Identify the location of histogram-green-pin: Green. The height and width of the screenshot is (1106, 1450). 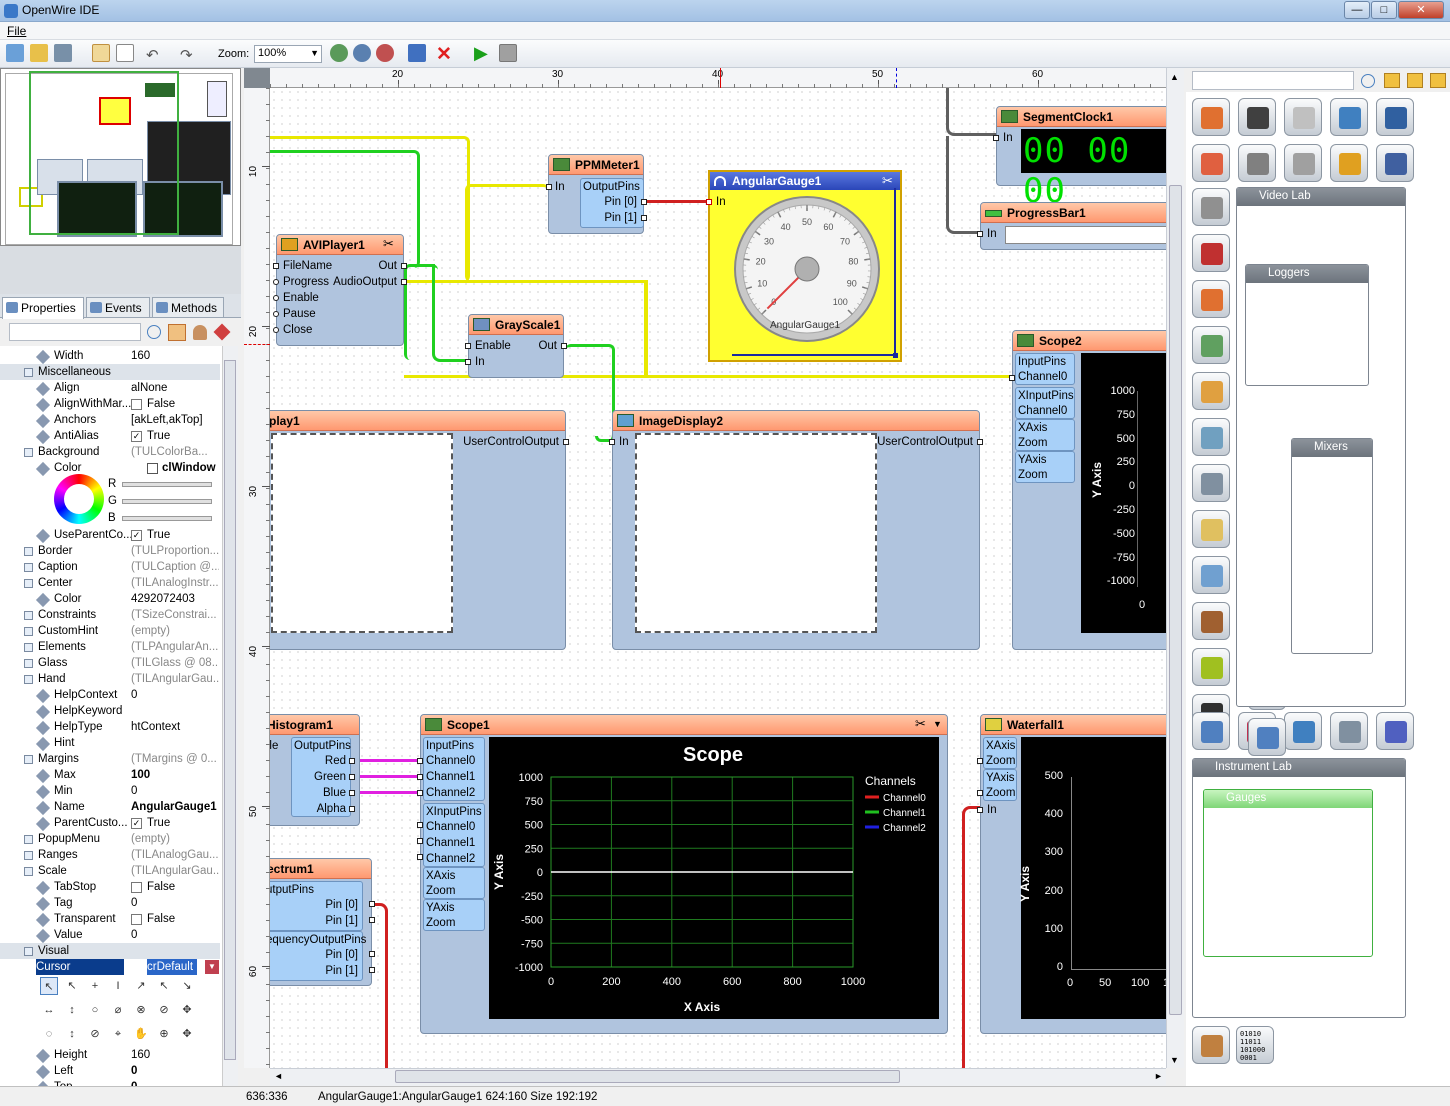
(330, 777).